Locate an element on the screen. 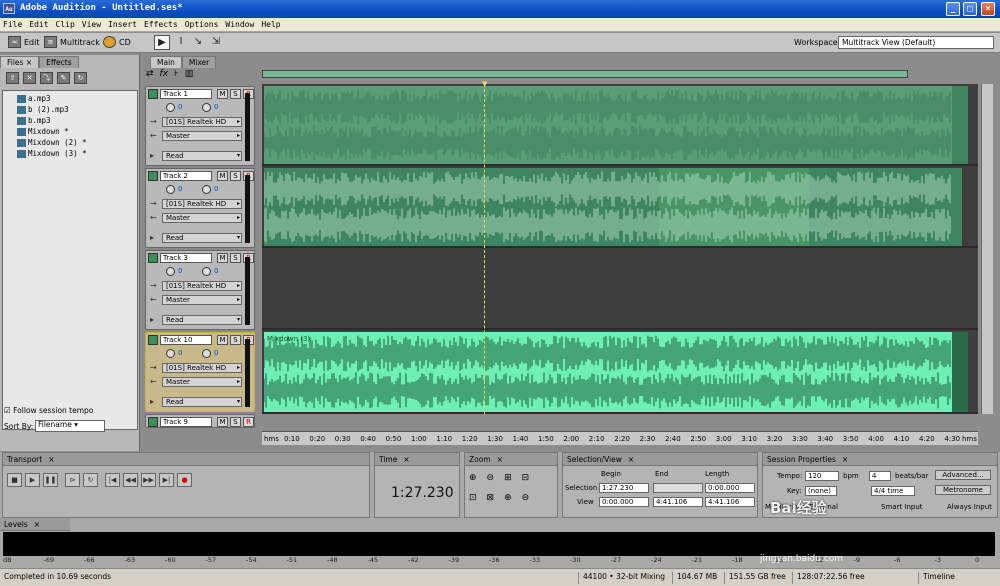  track-name-field: Track 2 is located at coordinates (186, 176).